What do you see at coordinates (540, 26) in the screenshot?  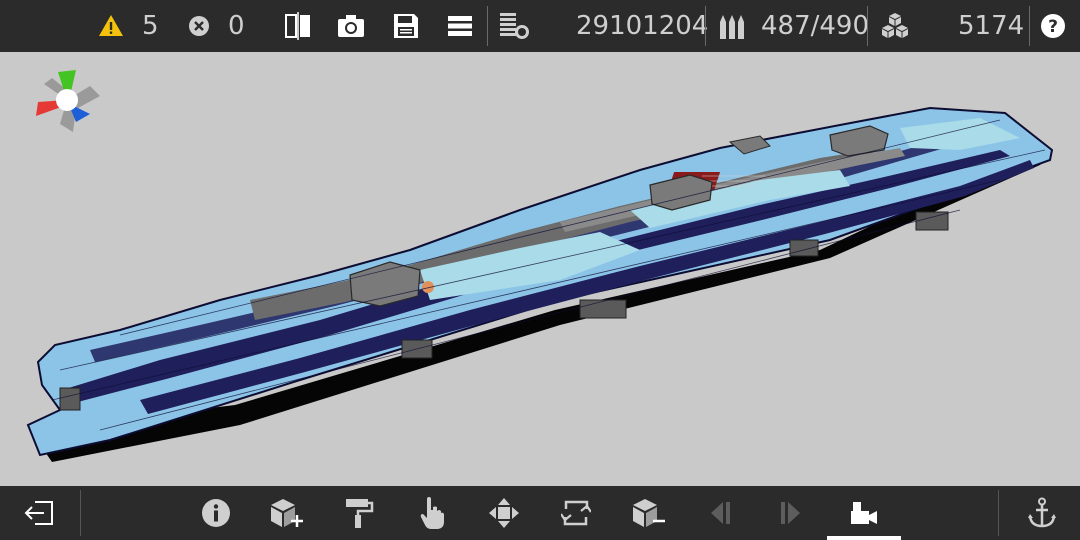 I see `top-toolbar: 5 0 29101204 487/490 5174 ?` at bounding box center [540, 26].